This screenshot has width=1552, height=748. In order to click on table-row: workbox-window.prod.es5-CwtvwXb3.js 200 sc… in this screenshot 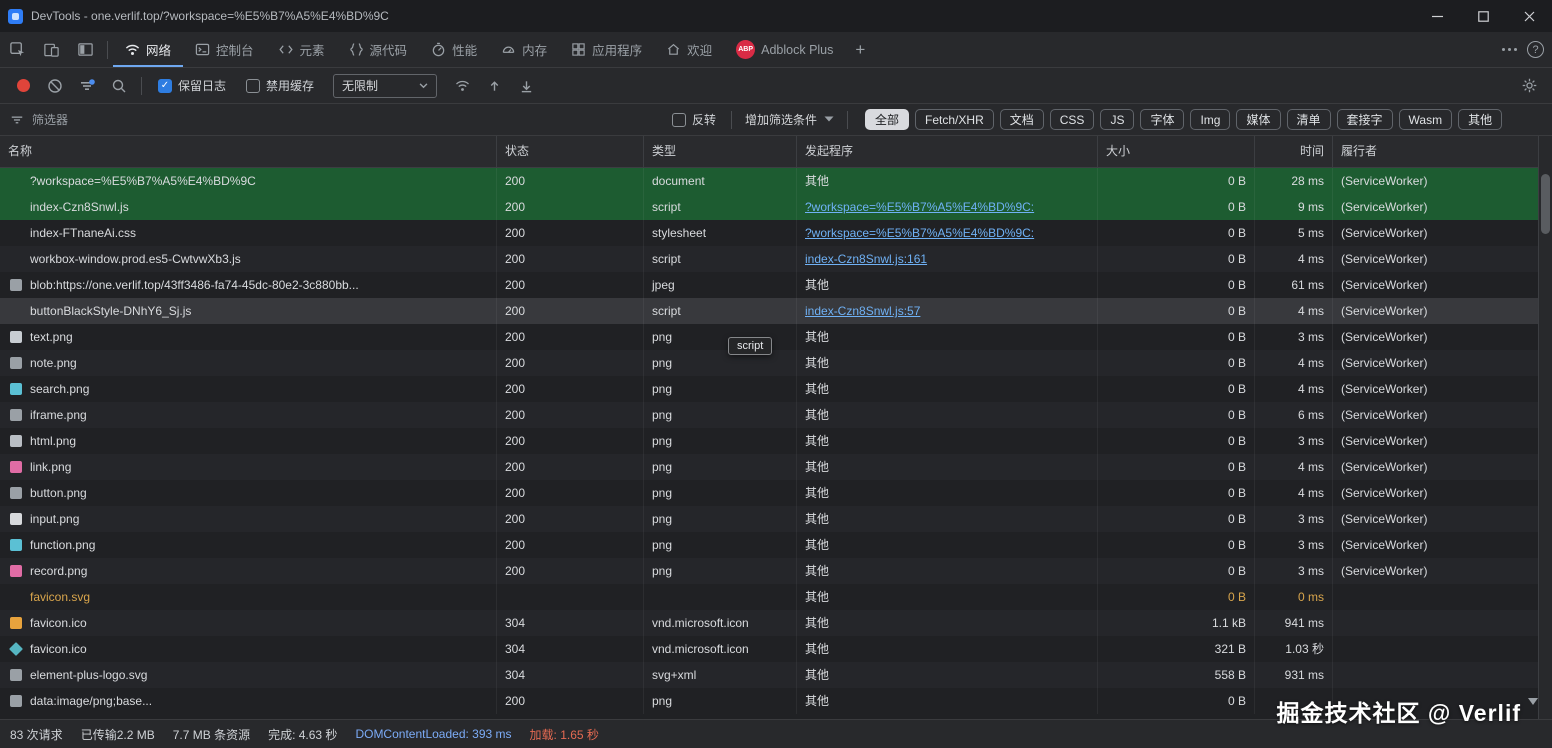, I will do `click(776, 259)`.